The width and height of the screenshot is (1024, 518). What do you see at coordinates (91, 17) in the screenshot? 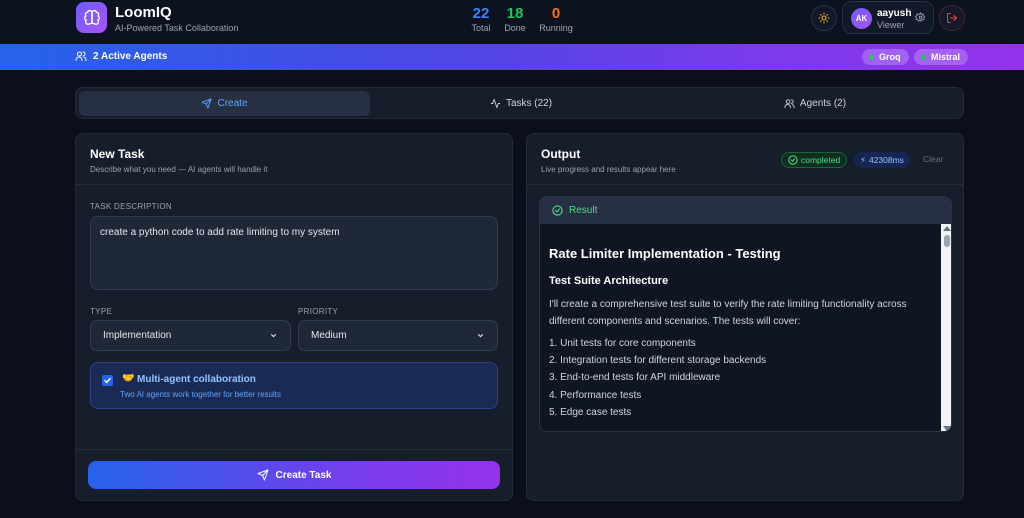
I see `brain-icon` at bounding box center [91, 17].